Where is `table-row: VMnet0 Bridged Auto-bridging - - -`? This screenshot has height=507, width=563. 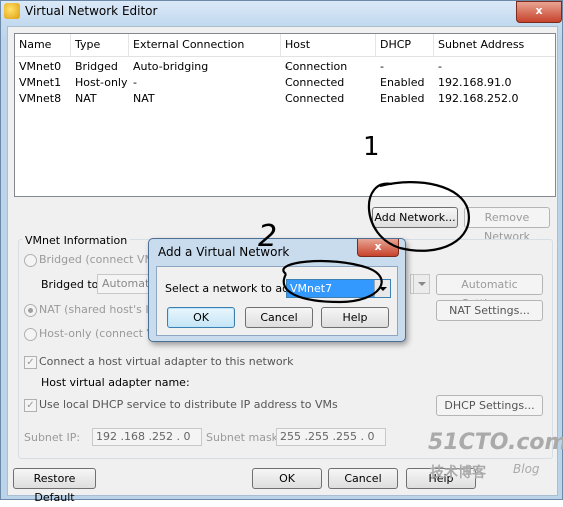
table-row: VMnet0 Bridged Auto-bridging - - - is located at coordinates (285, 67).